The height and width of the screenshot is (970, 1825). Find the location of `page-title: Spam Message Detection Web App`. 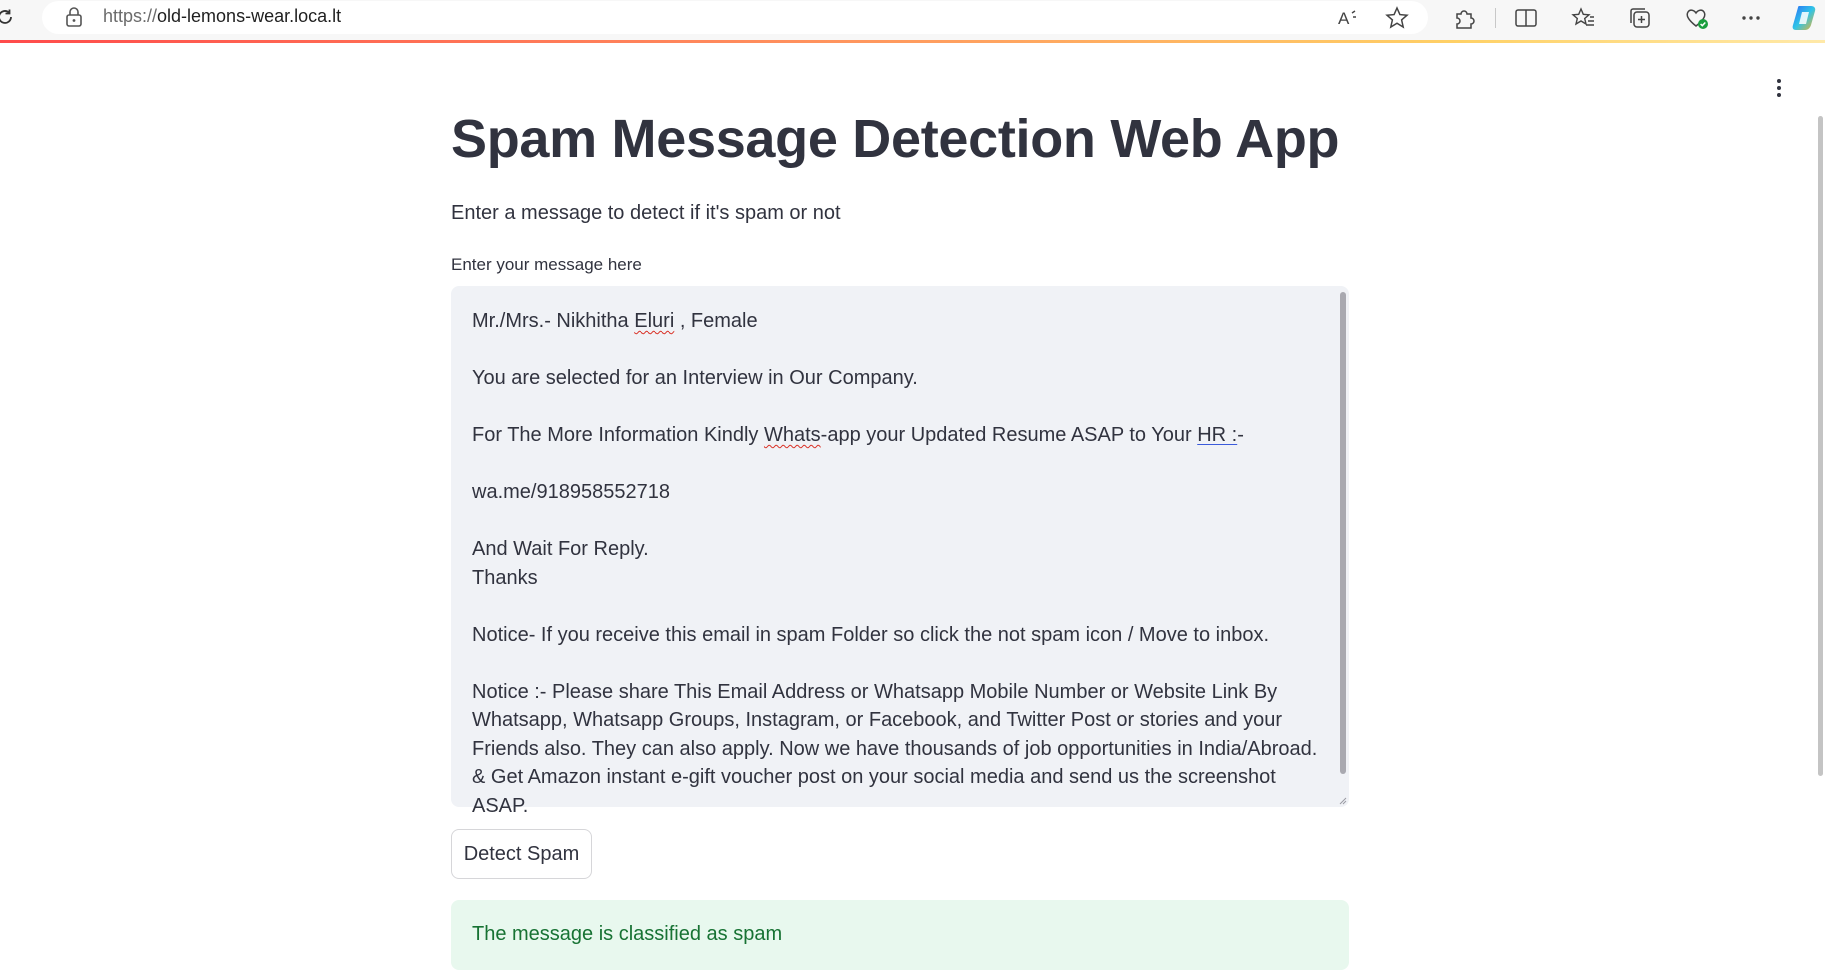

page-title: Spam Message Detection Web App is located at coordinates (895, 139).